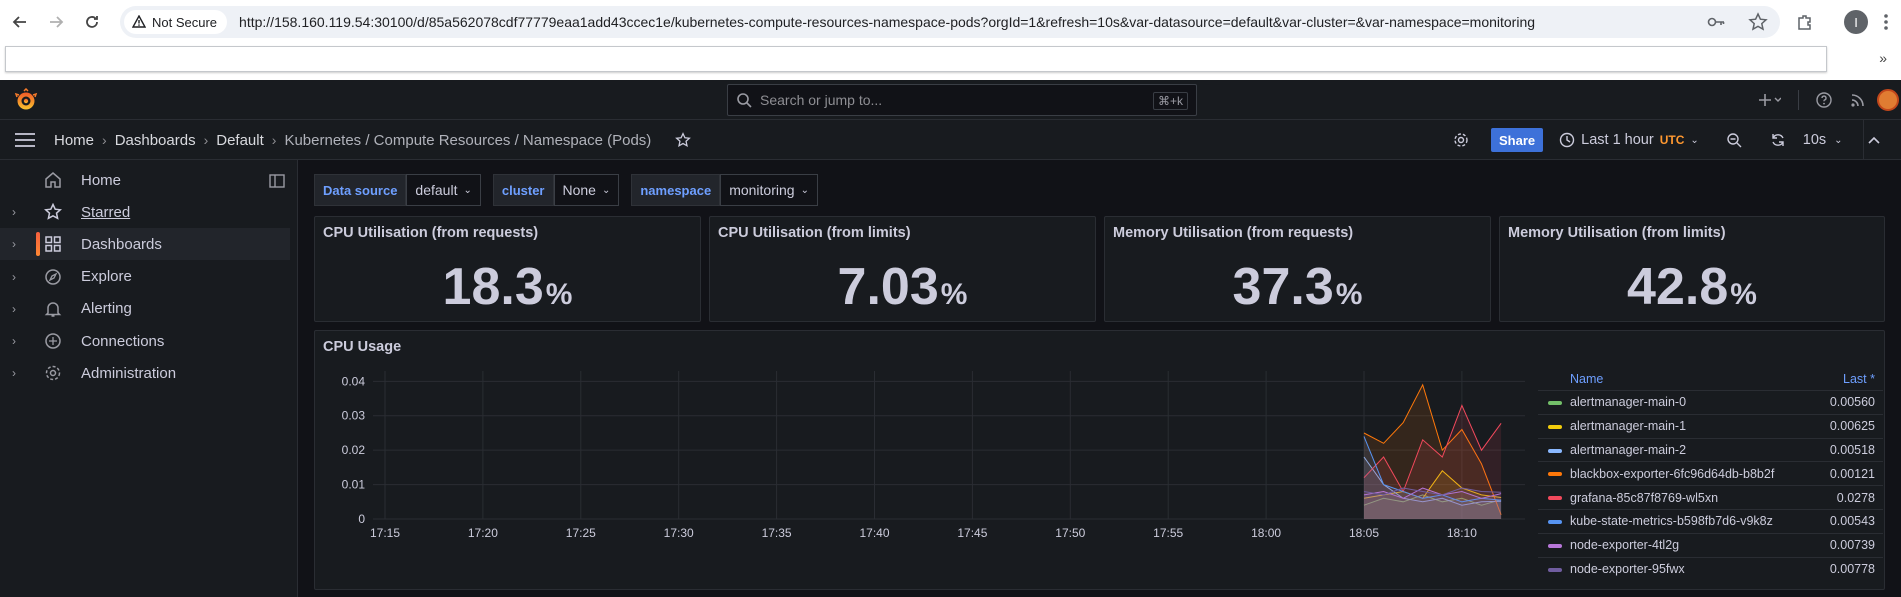 The height and width of the screenshot is (597, 1901). Describe the element at coordinates (20, 22) in the screenshot. I see `back-icon` at that location.